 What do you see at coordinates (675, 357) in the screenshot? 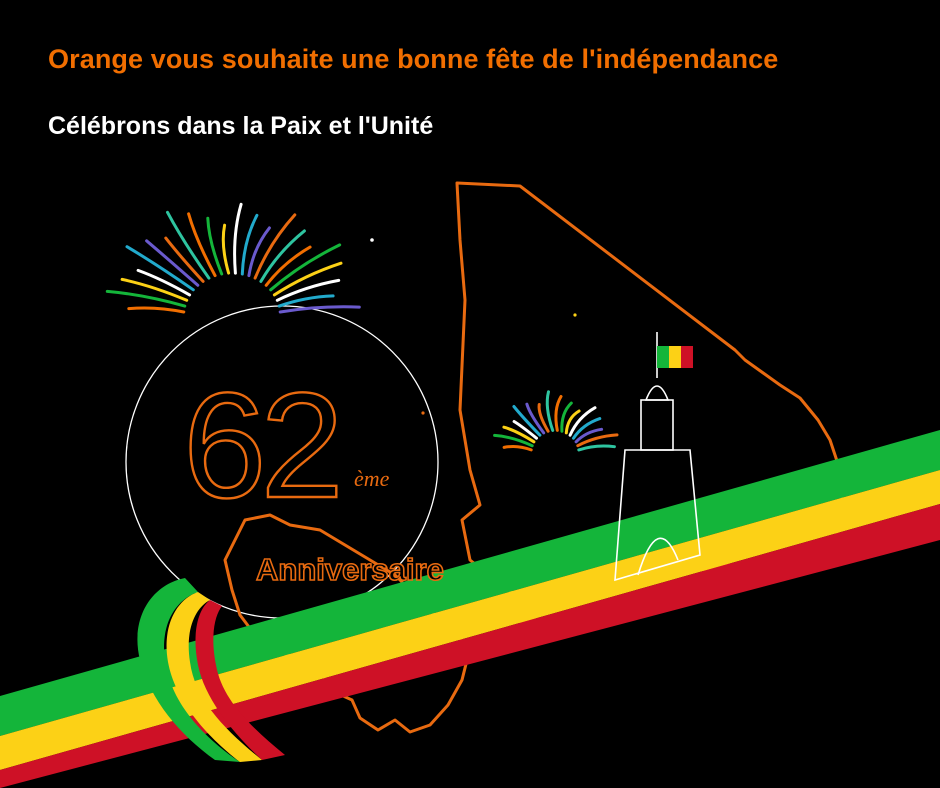
I see `mali-flag-icon` at bounding box center [675, 357].